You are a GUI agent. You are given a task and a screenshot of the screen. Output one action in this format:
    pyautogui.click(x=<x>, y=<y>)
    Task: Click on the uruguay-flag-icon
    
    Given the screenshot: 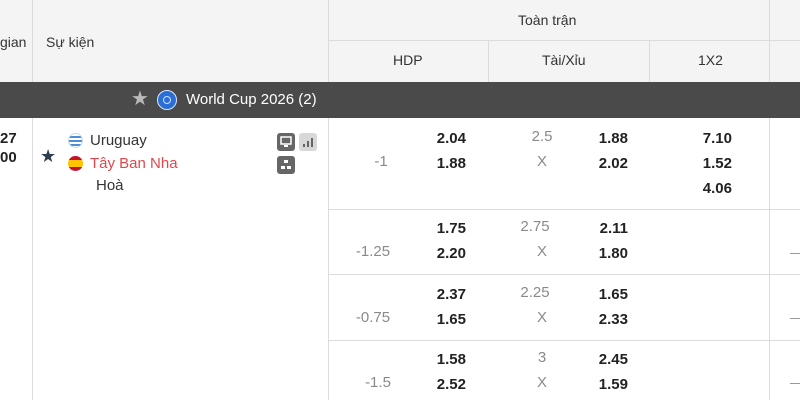 What is the action you would take?
    pyautogui.click(x=75, y=140)
    